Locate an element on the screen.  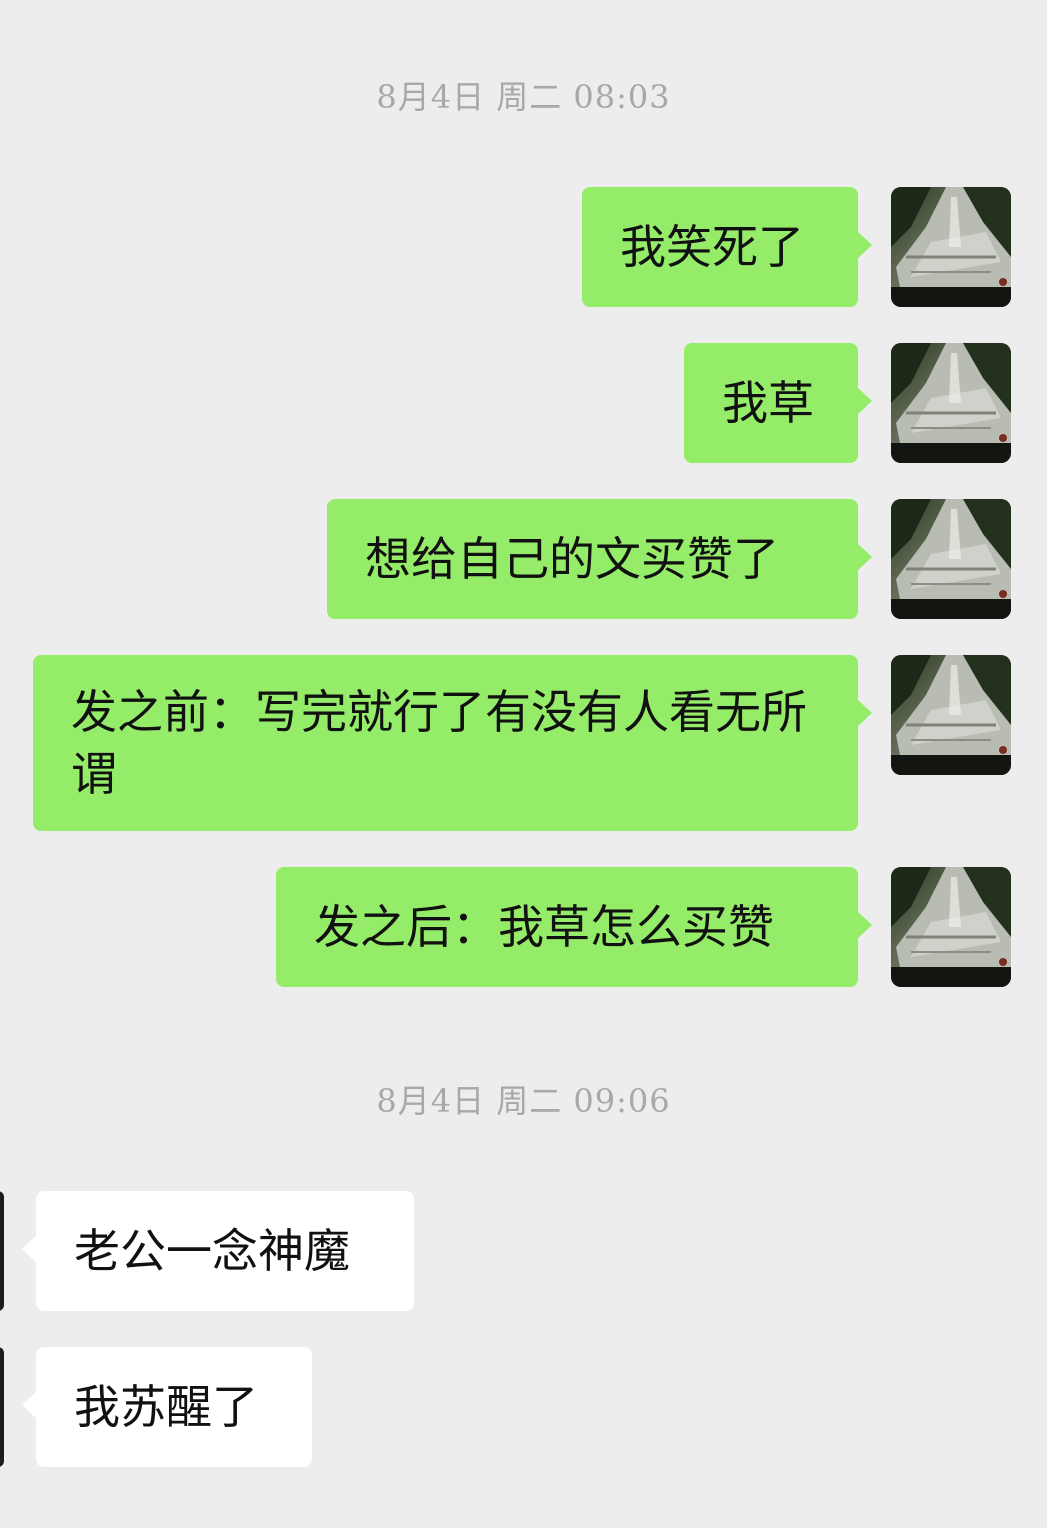
message-text: 我苏醒了 is located at coordinates (166, 1407).